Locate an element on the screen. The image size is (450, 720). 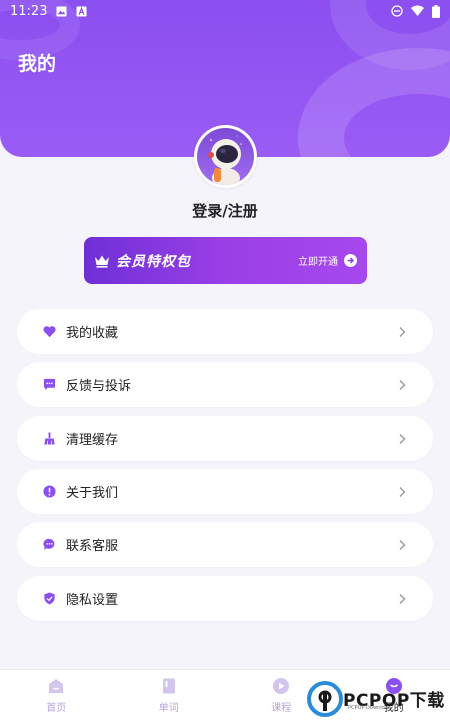
book-icon is located at coordinates (168, 685).